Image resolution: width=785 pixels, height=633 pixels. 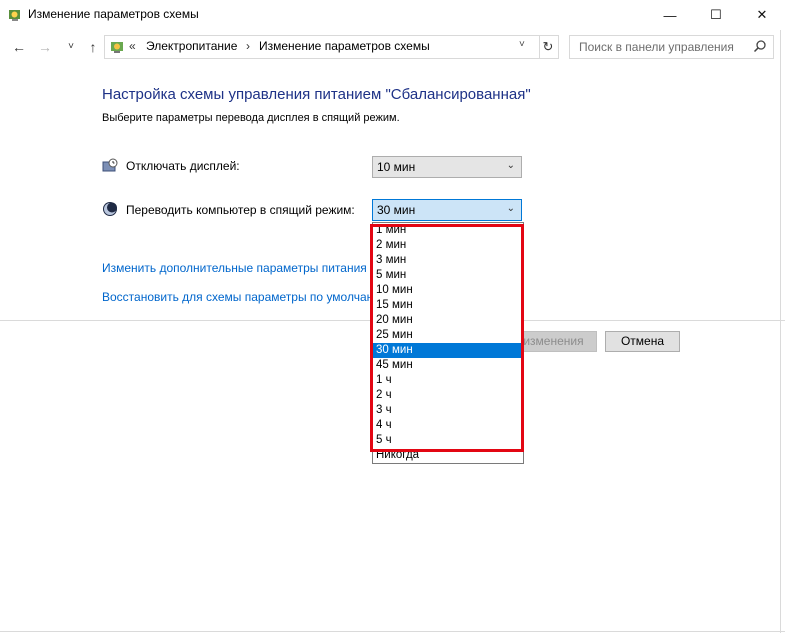 What do you see at coordinates (191, 46) in the screenshot?
I see `breadcrumb-power: Электропитание` at bounding box center [191, 46].